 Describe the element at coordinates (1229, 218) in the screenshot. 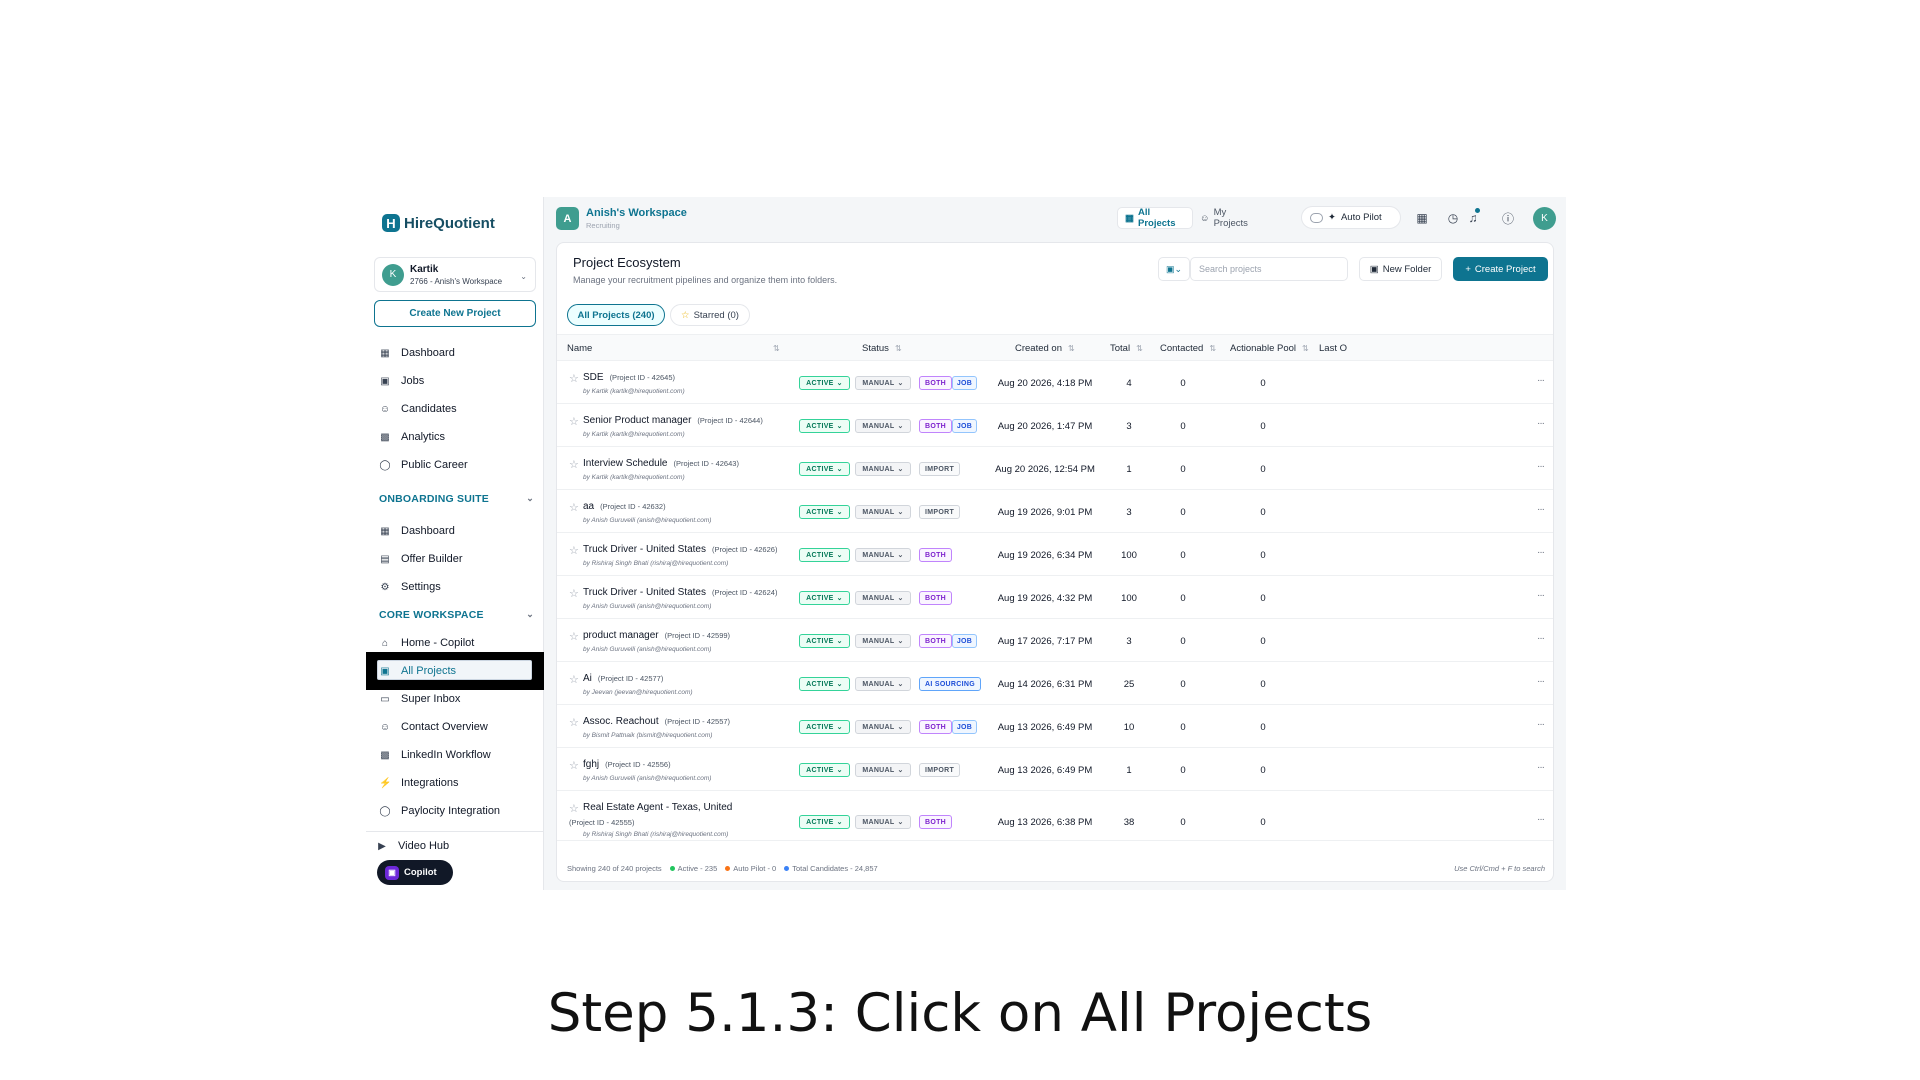

I see `tab-my-projects: ☺ My Projects` at that location.